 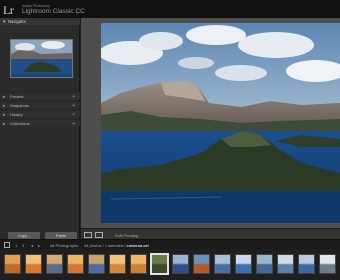 I want to click on selected-filename: crateroa.orf, so click(x=137, y=245).